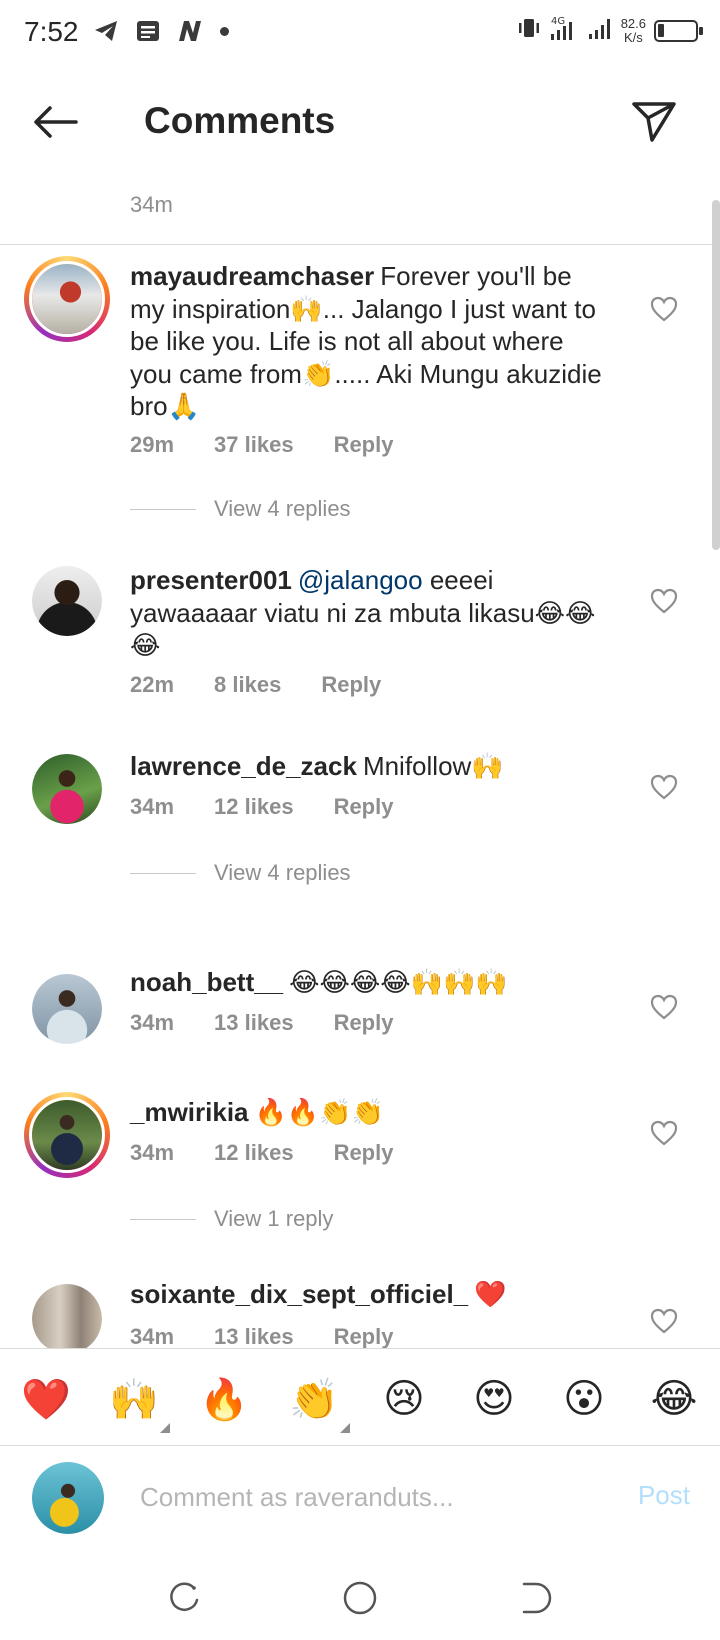 The height and width of the screenshot is (1640, 720). Describe the element at coordinates (370, 1497) in the screenshot. I see `comment-input` at that location.